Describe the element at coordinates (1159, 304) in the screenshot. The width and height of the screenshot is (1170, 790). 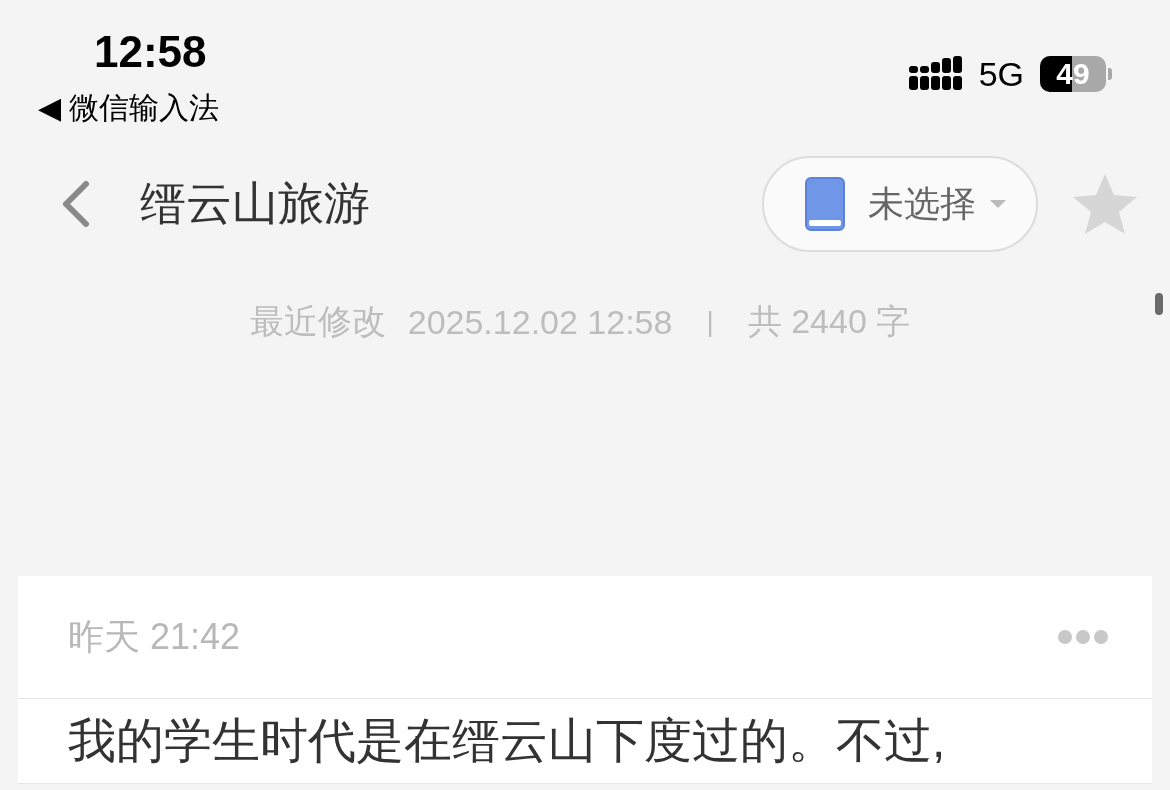
I see `scroll-indicator` at that location.